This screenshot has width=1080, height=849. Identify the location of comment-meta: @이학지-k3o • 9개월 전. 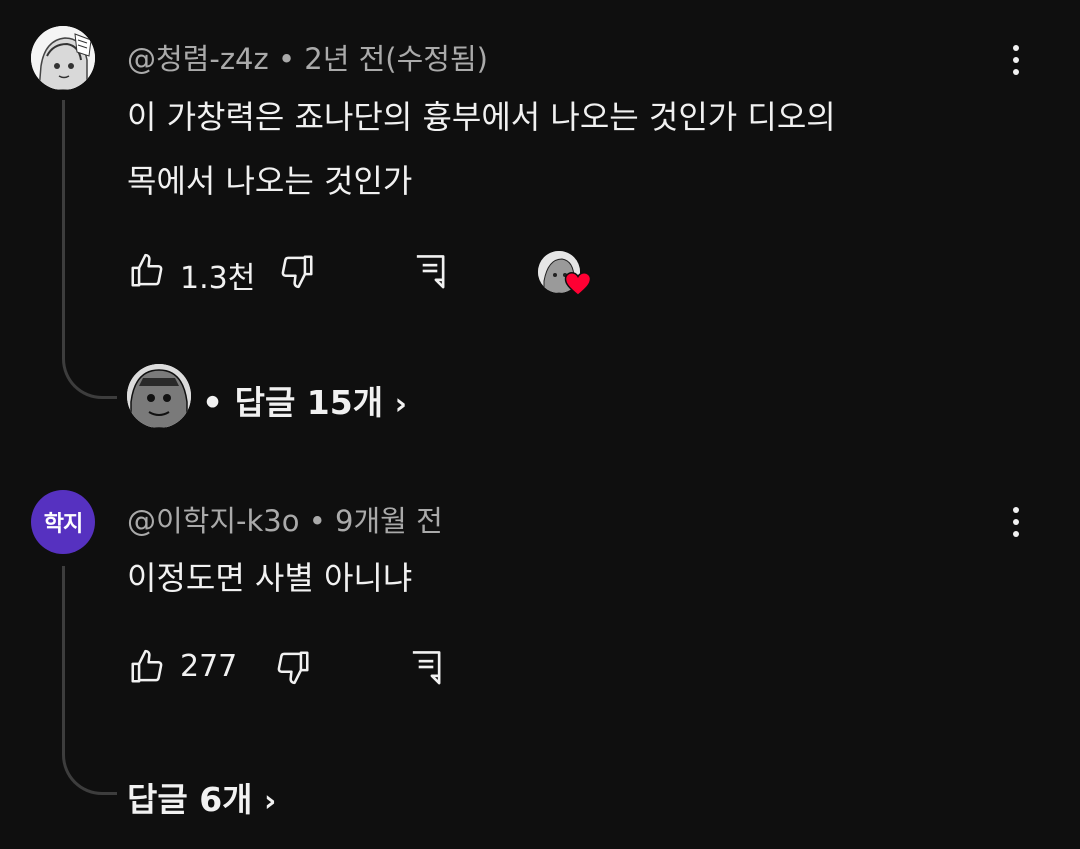
(285, 519).